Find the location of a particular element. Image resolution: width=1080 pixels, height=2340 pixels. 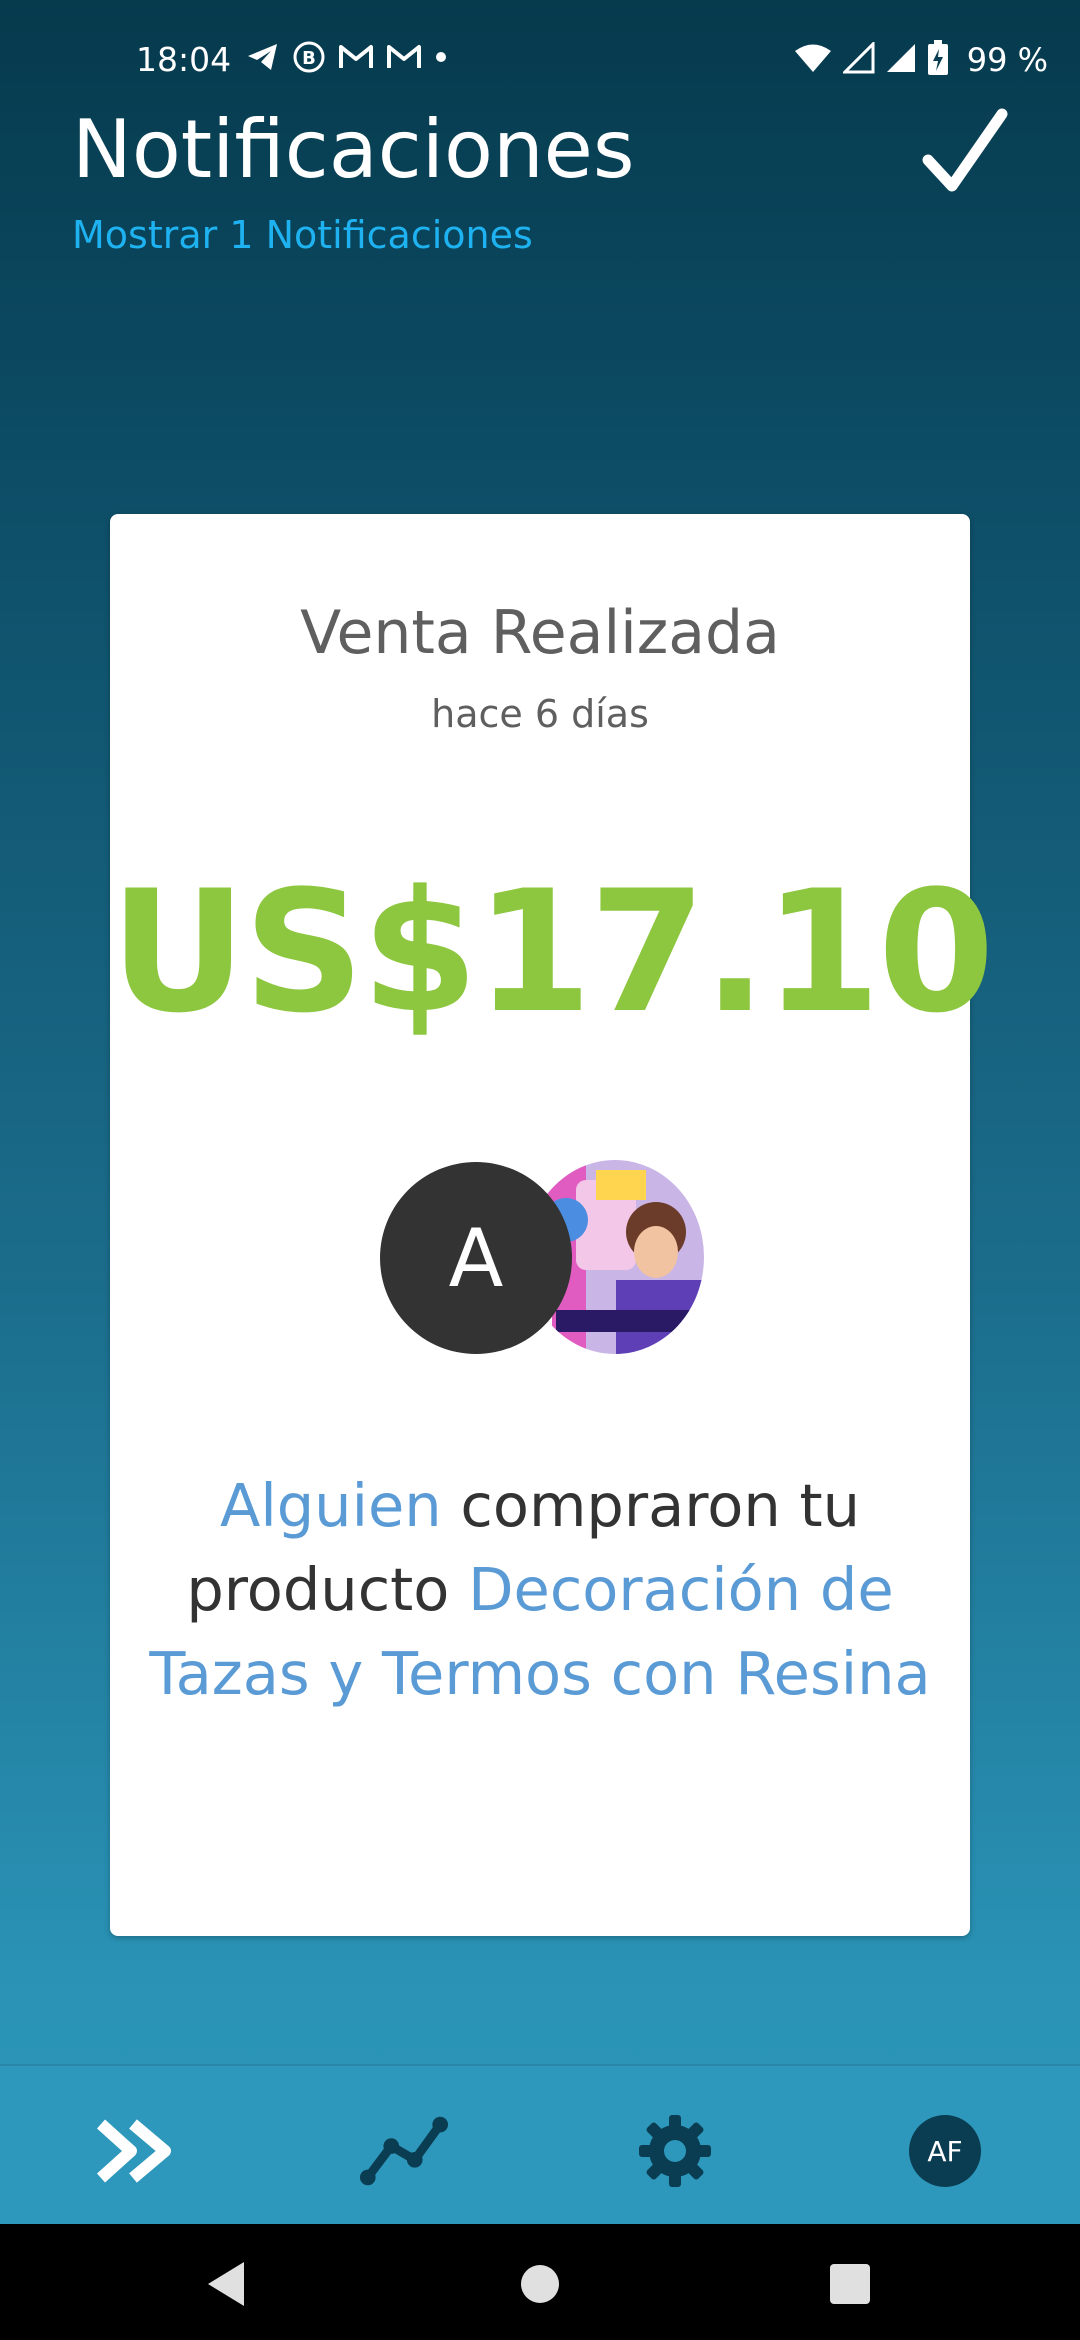

page-title: Notificaciones is located at coordinates (353, 149).